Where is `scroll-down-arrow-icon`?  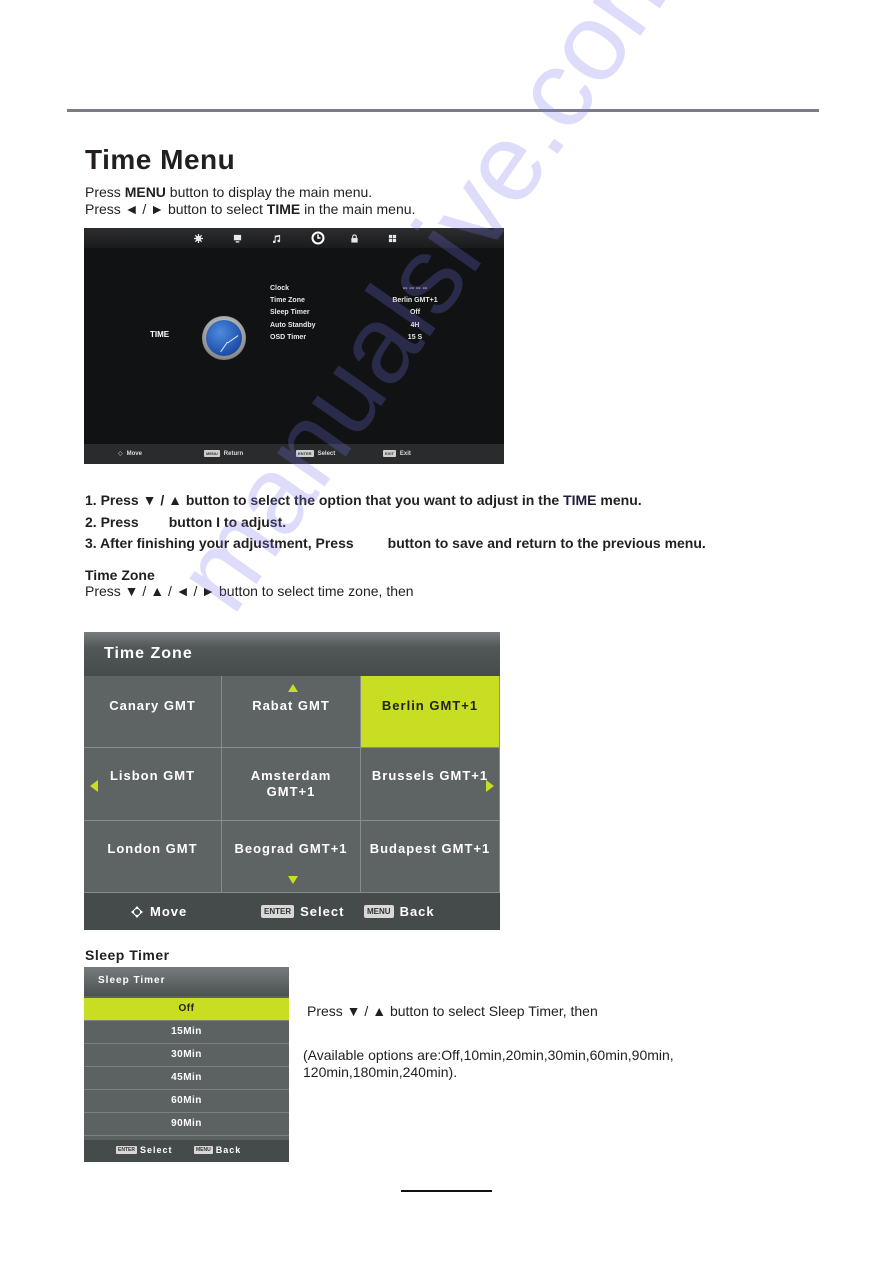 scroll-down-arrow-icon is located at coordinates (293, 880).